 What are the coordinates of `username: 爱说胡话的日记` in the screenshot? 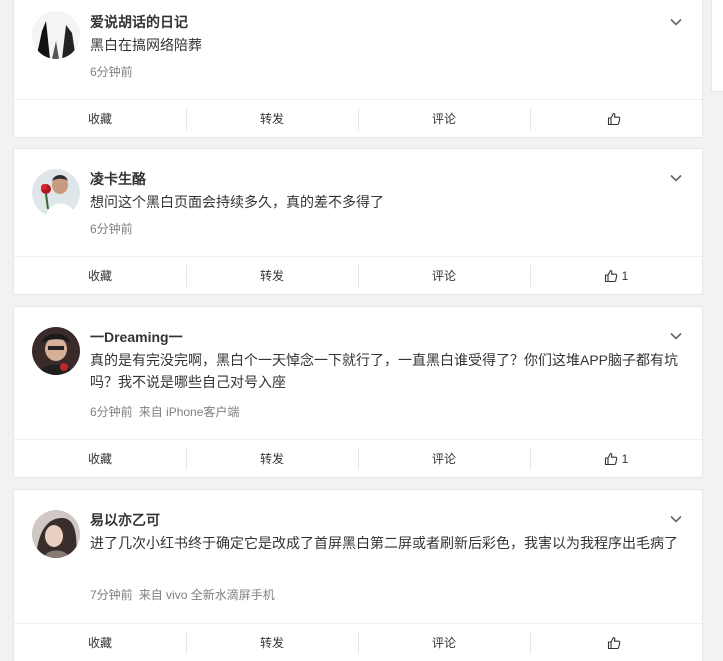 It's located at (139, 22).